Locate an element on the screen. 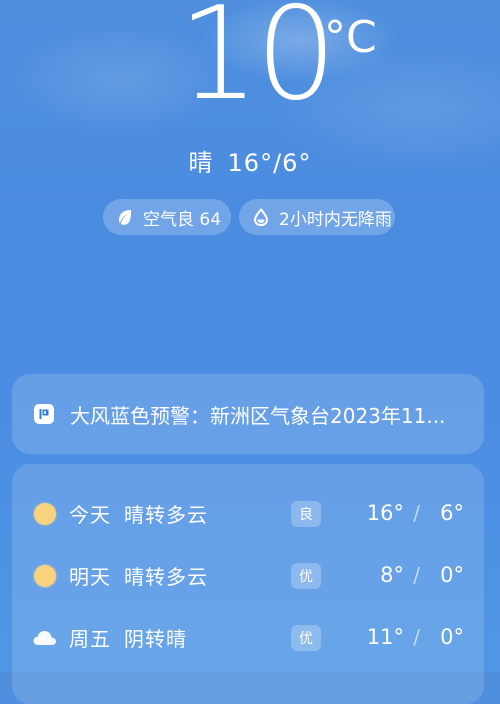  forecast-low: 6° is located at coordinates (452, 513).